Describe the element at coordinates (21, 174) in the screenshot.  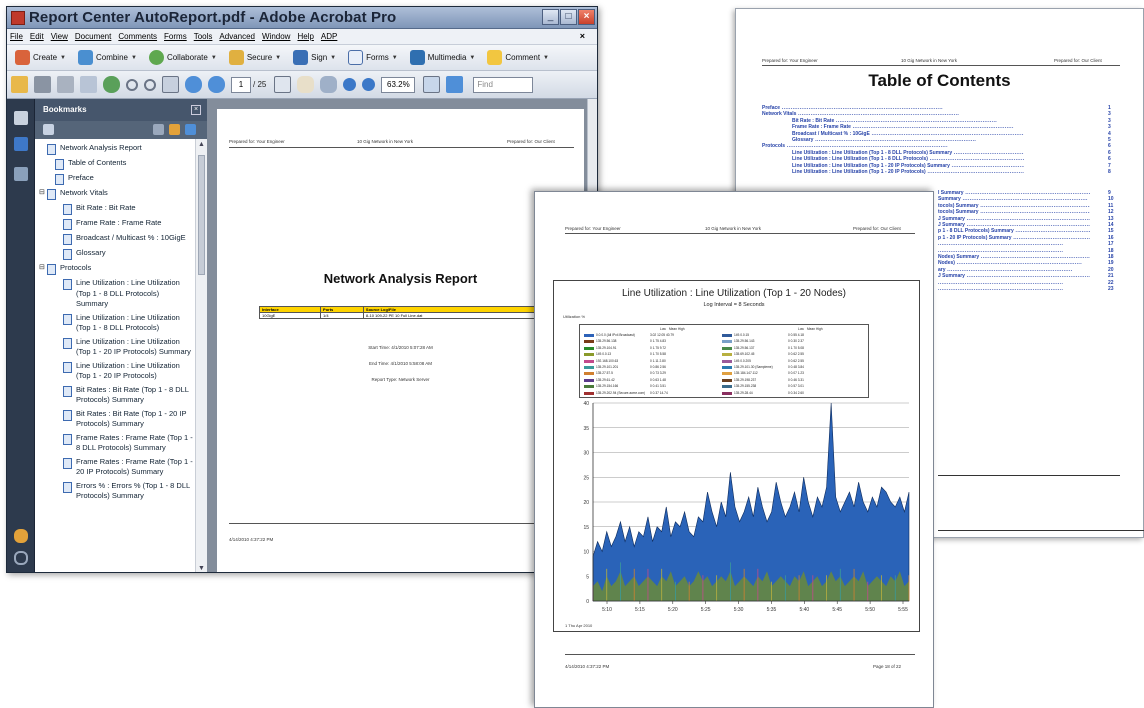
I see `signatures-icon` at that location.